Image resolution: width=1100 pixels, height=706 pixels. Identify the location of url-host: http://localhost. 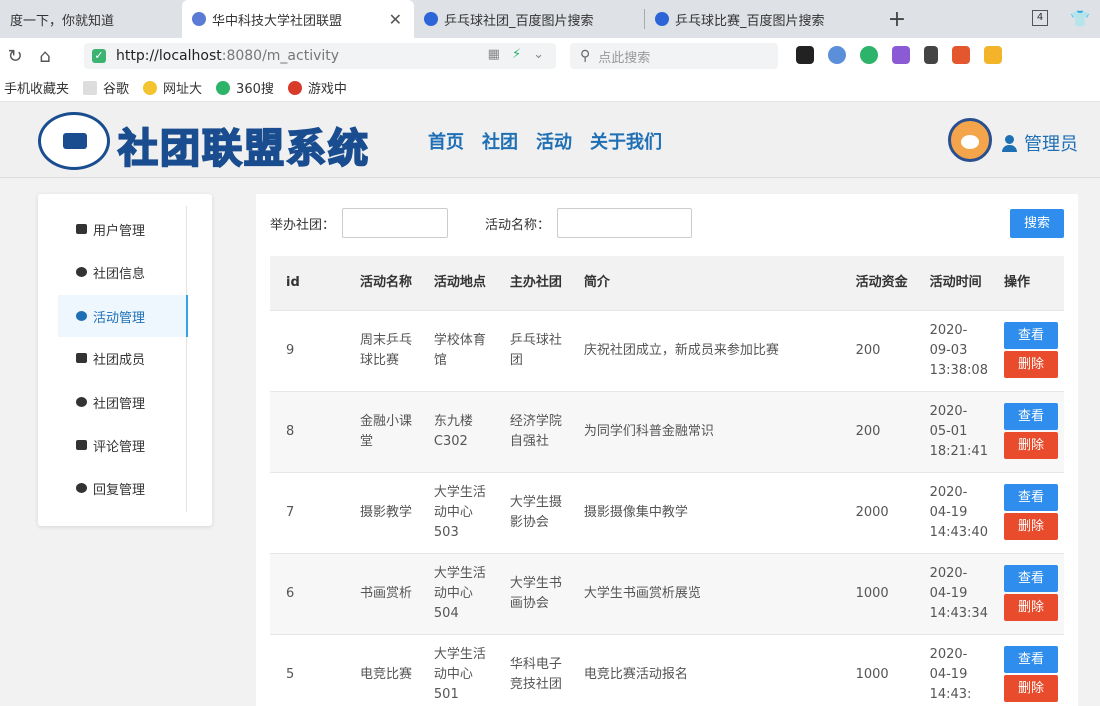
(169, 56).